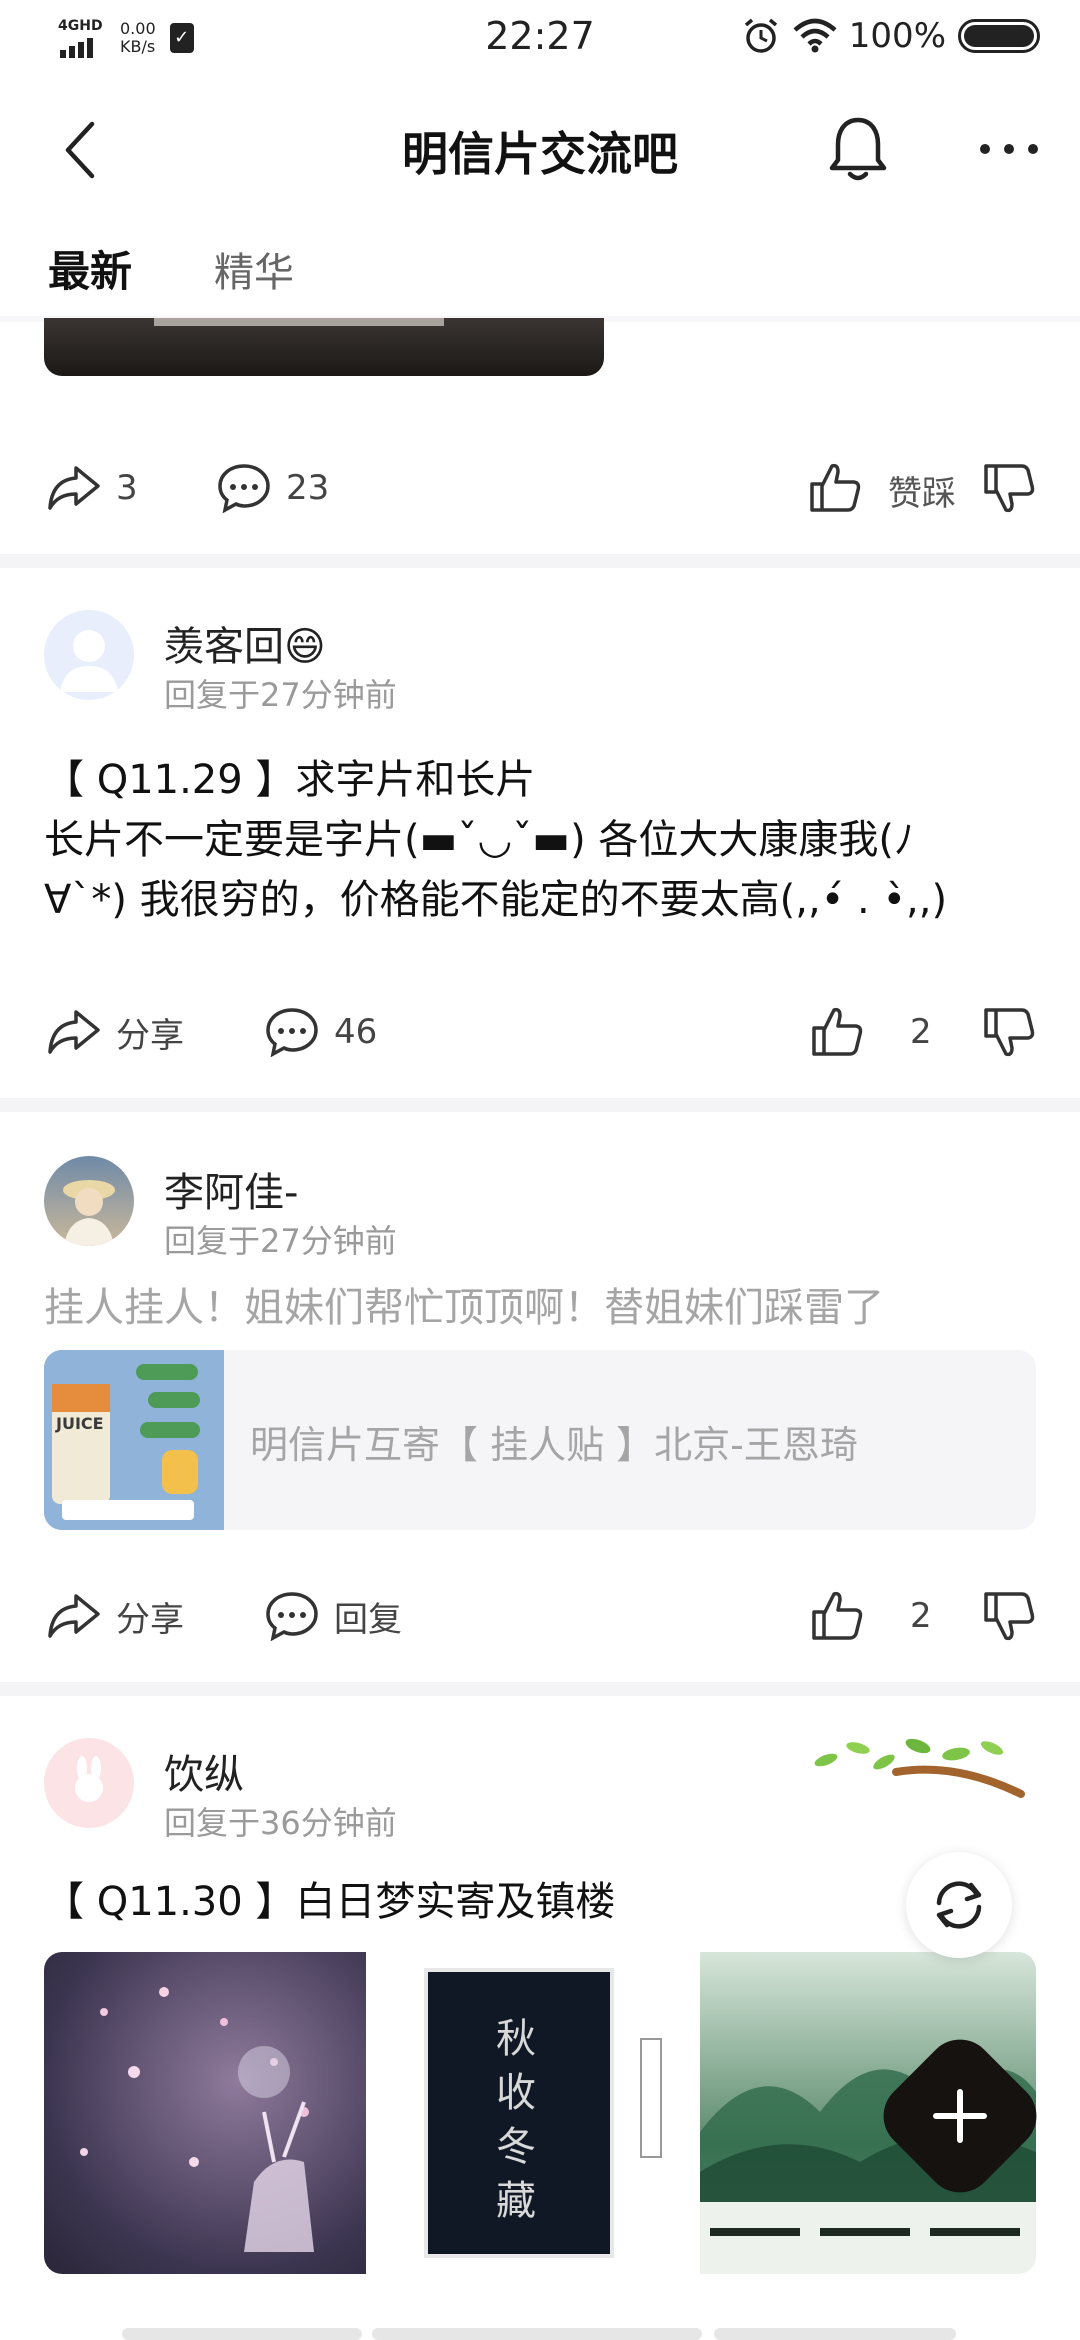 The width and height of the screenshot is (1080, 2340). Describe the element at coordinates (320, 1032) in the screenshot. I see `comment-button: 46` at that location.